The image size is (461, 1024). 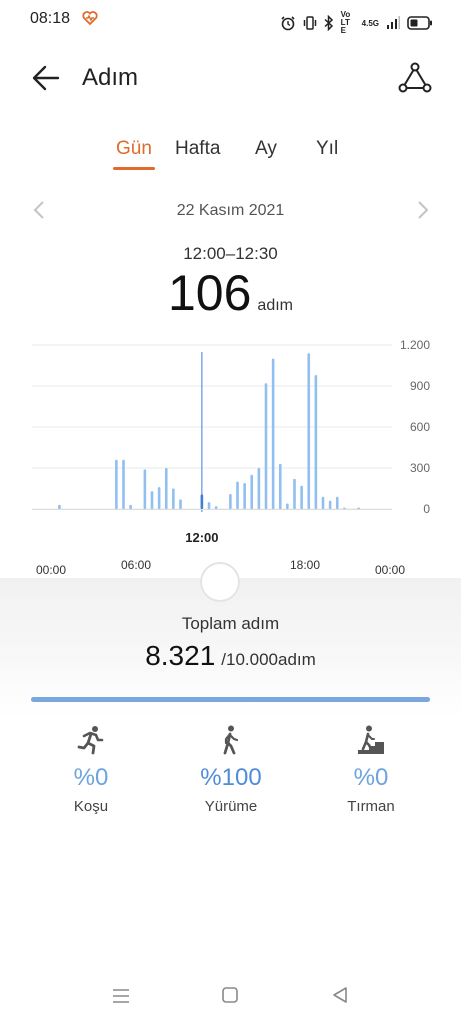 What do you see at coordinates (91, 806) in the screenshot?
I see `running-label: Koşu` at bounding box center [91, 806].